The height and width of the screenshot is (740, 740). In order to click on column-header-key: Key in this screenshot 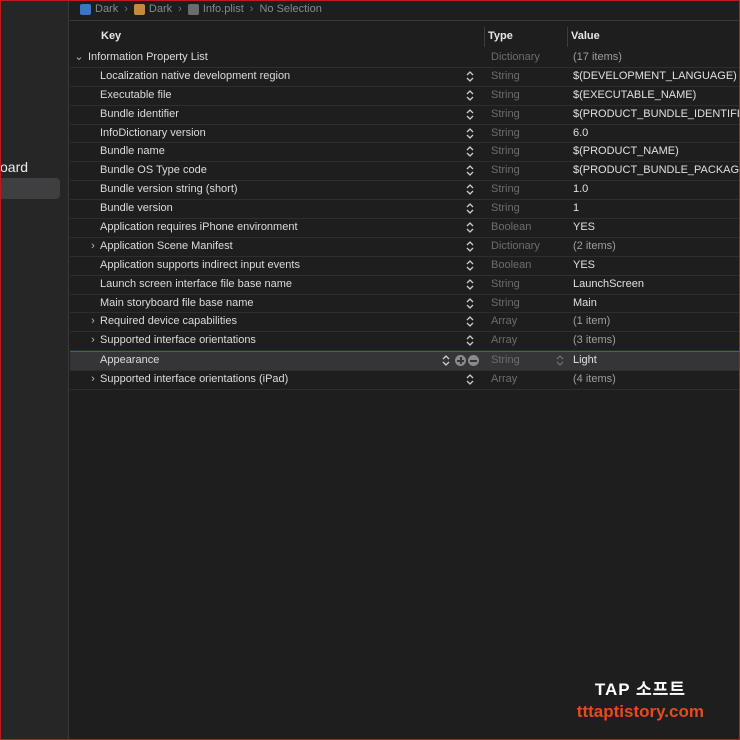, I will do `click(111, 36)`.